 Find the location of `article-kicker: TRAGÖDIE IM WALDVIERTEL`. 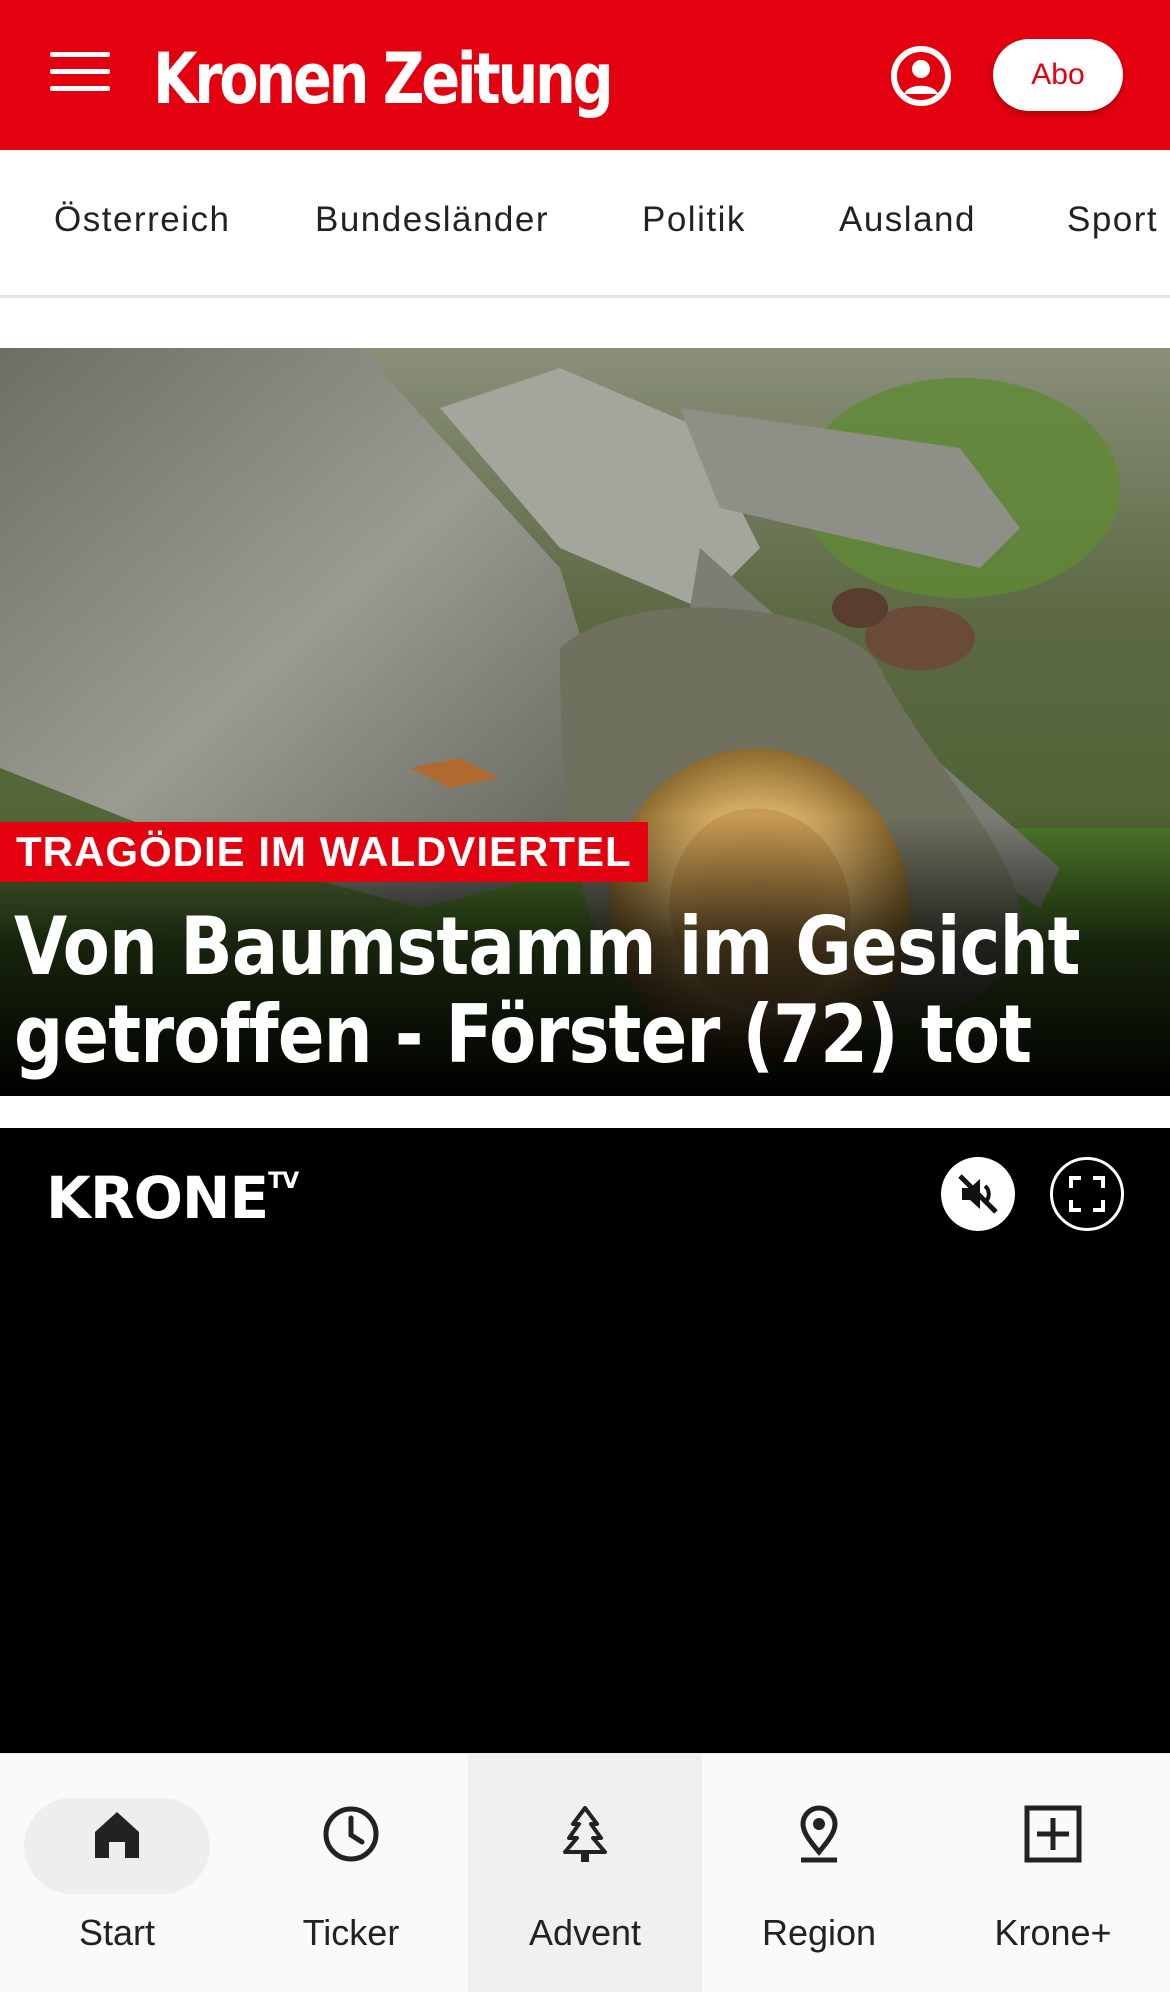

article-kicker: TRAGÖDIE IM WALDVIERTEL is located at coordinates (324, 852).